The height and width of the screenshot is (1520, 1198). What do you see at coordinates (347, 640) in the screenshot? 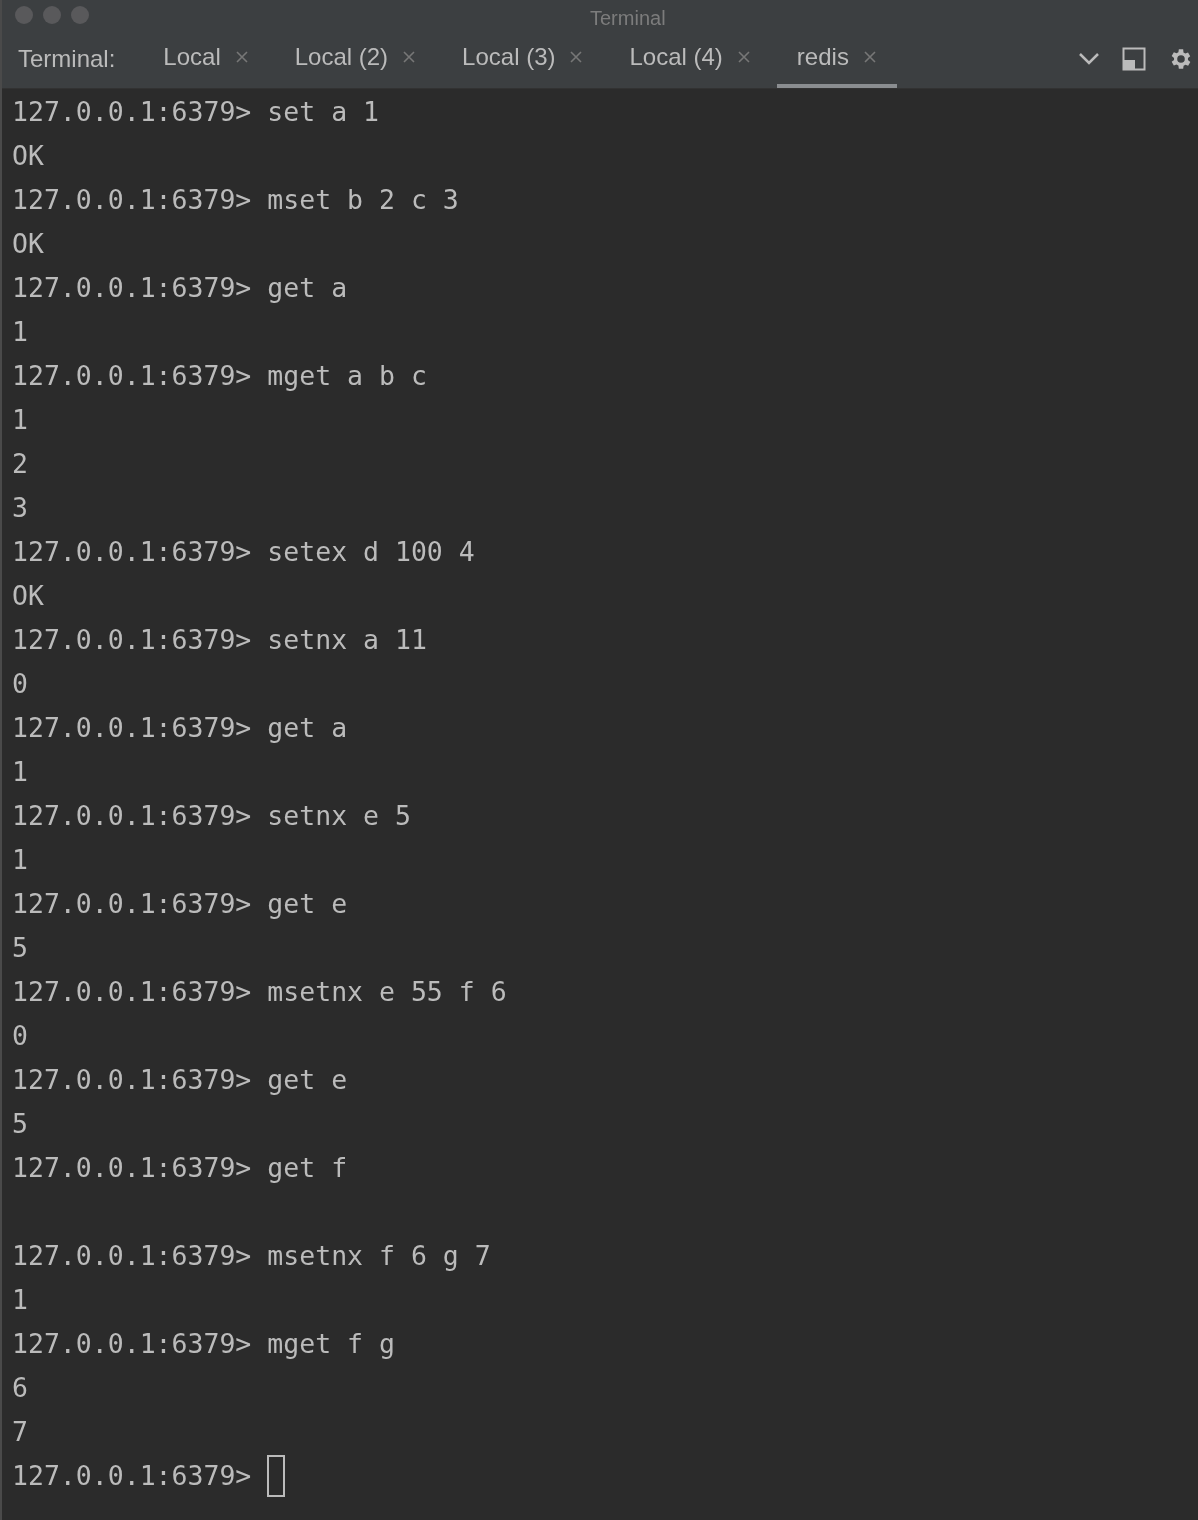
I see `terminal-command: setnx a 11` at bounding box center [347, 640].